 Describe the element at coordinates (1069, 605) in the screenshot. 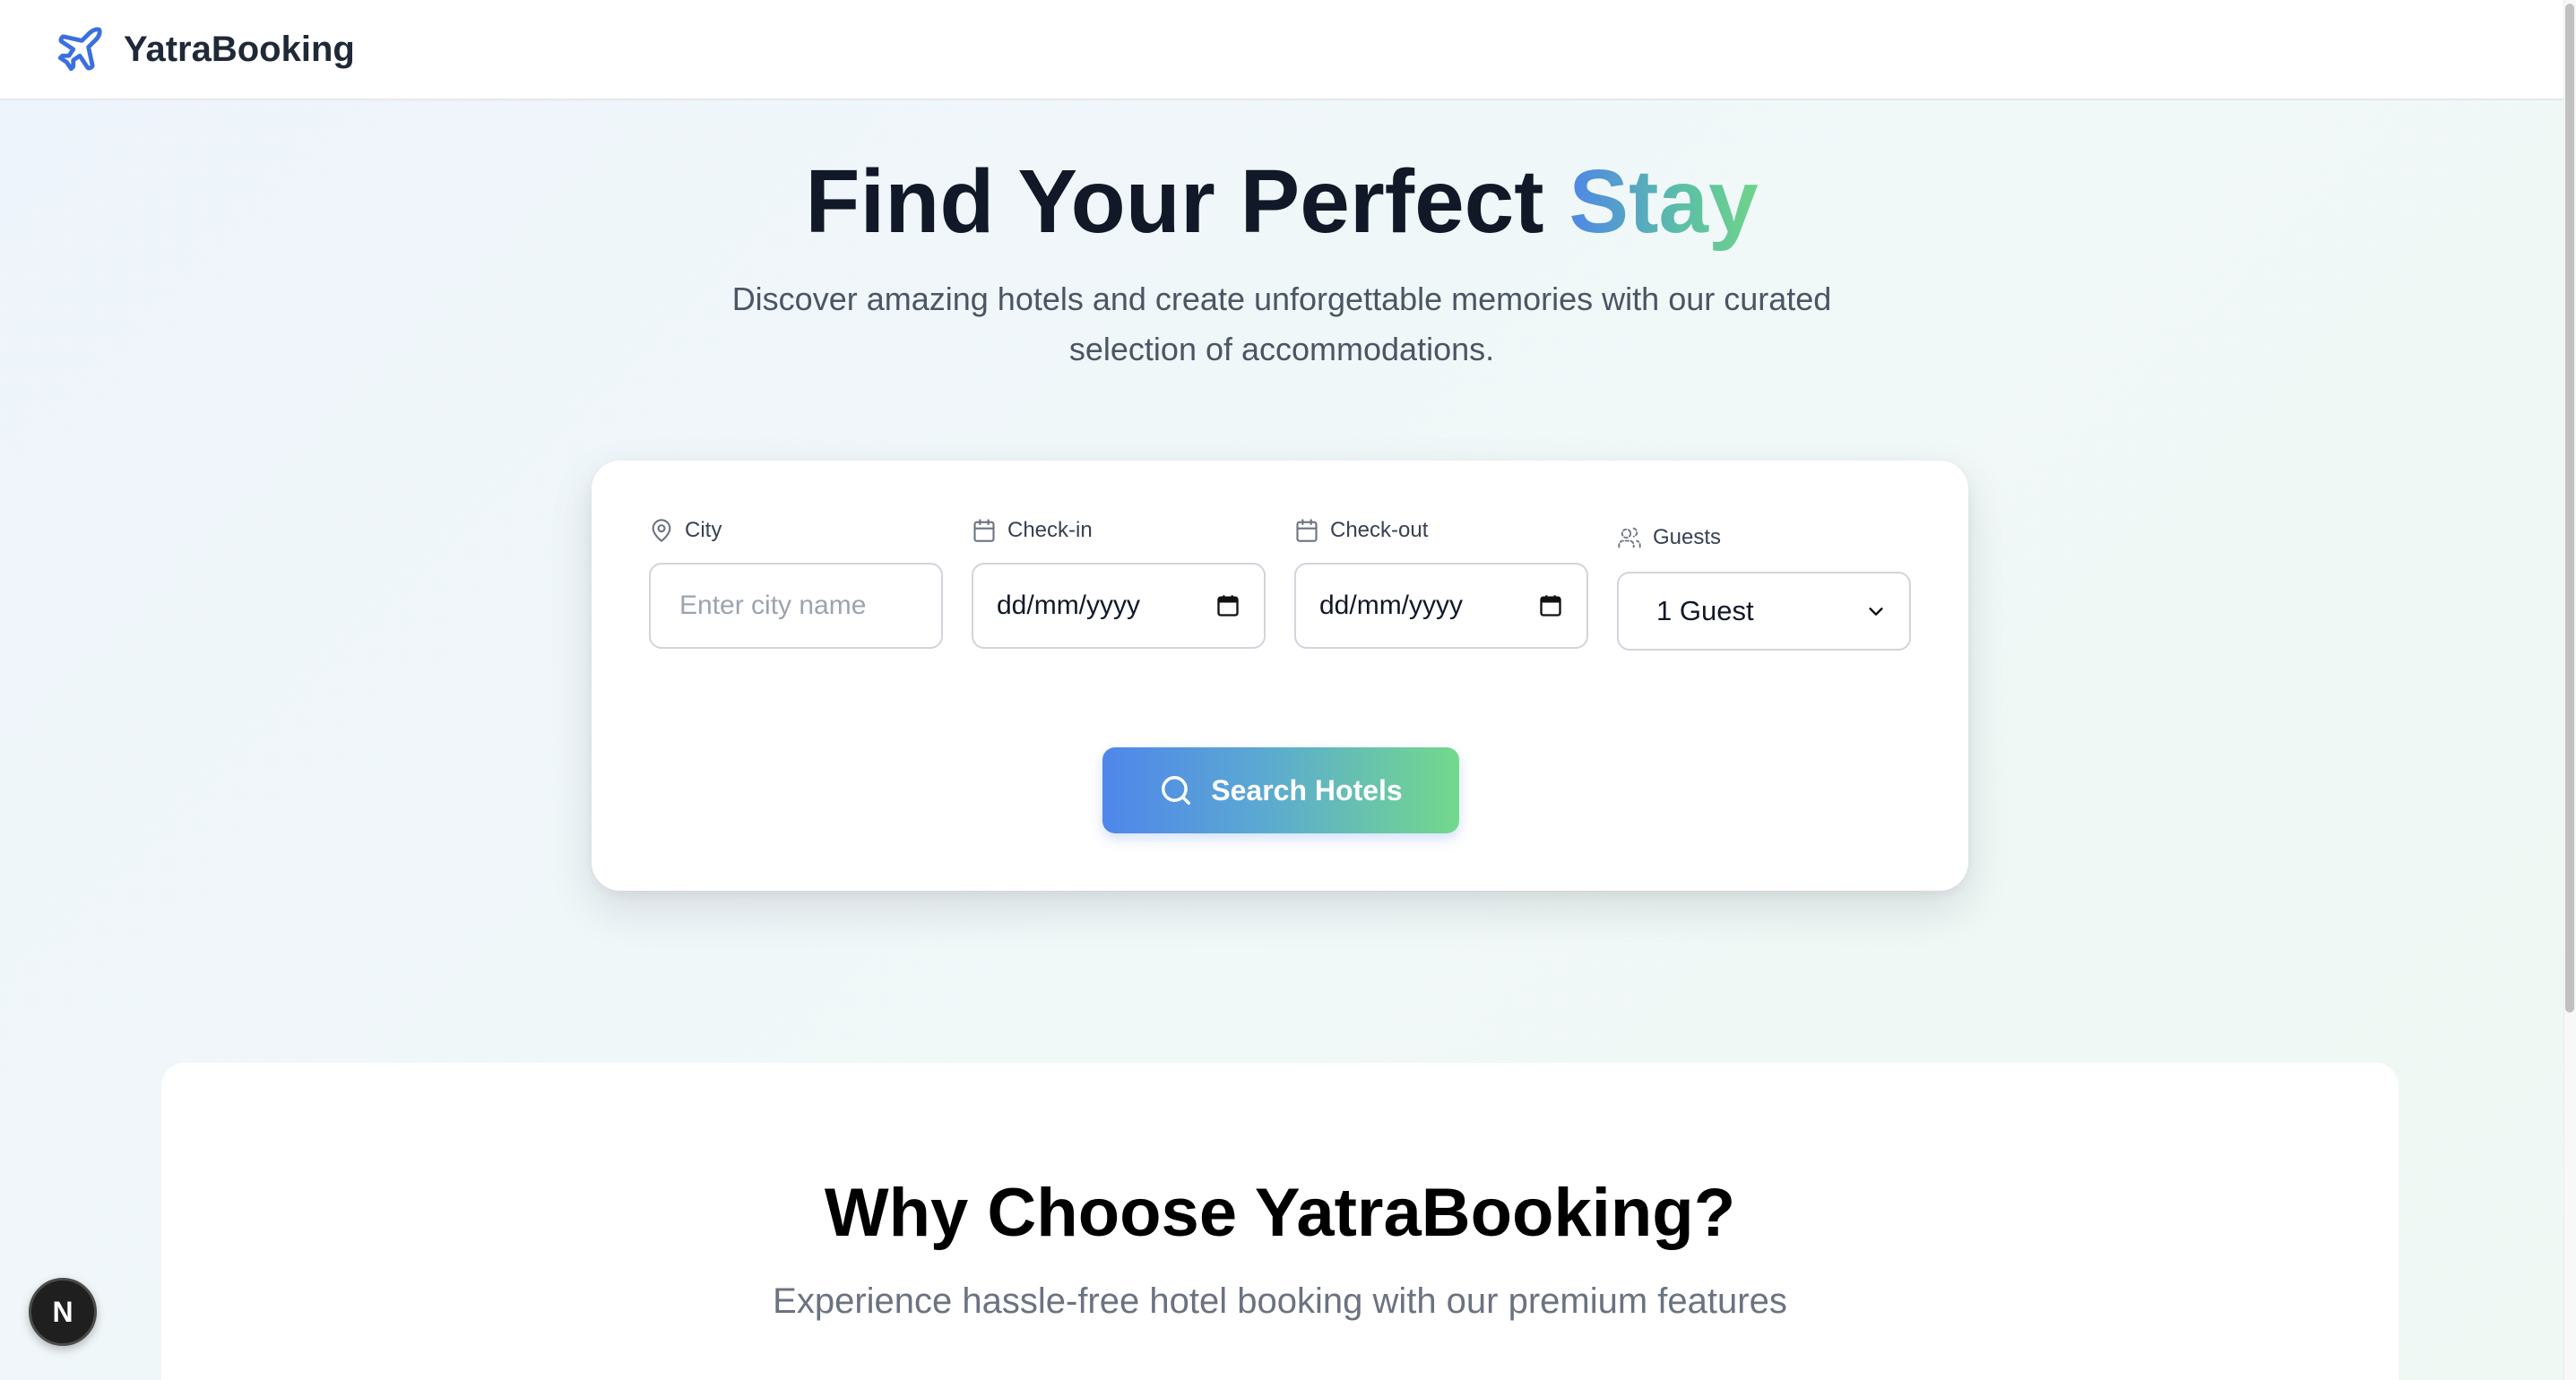

I see `checkin-value: dd/mm/yyyy` at that location.